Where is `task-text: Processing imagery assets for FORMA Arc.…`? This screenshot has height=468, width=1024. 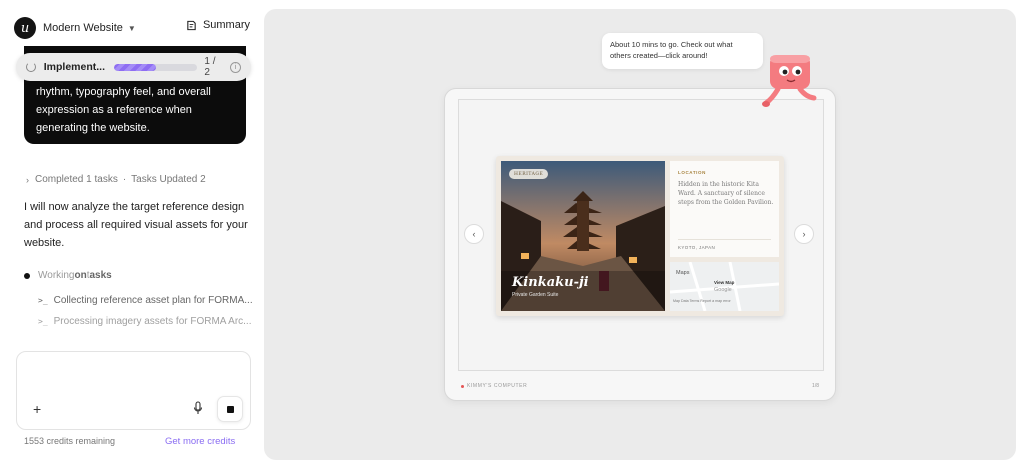
task-text: Processing imagery assets for FORMA Arc.… is located at coordinates (152, 321).